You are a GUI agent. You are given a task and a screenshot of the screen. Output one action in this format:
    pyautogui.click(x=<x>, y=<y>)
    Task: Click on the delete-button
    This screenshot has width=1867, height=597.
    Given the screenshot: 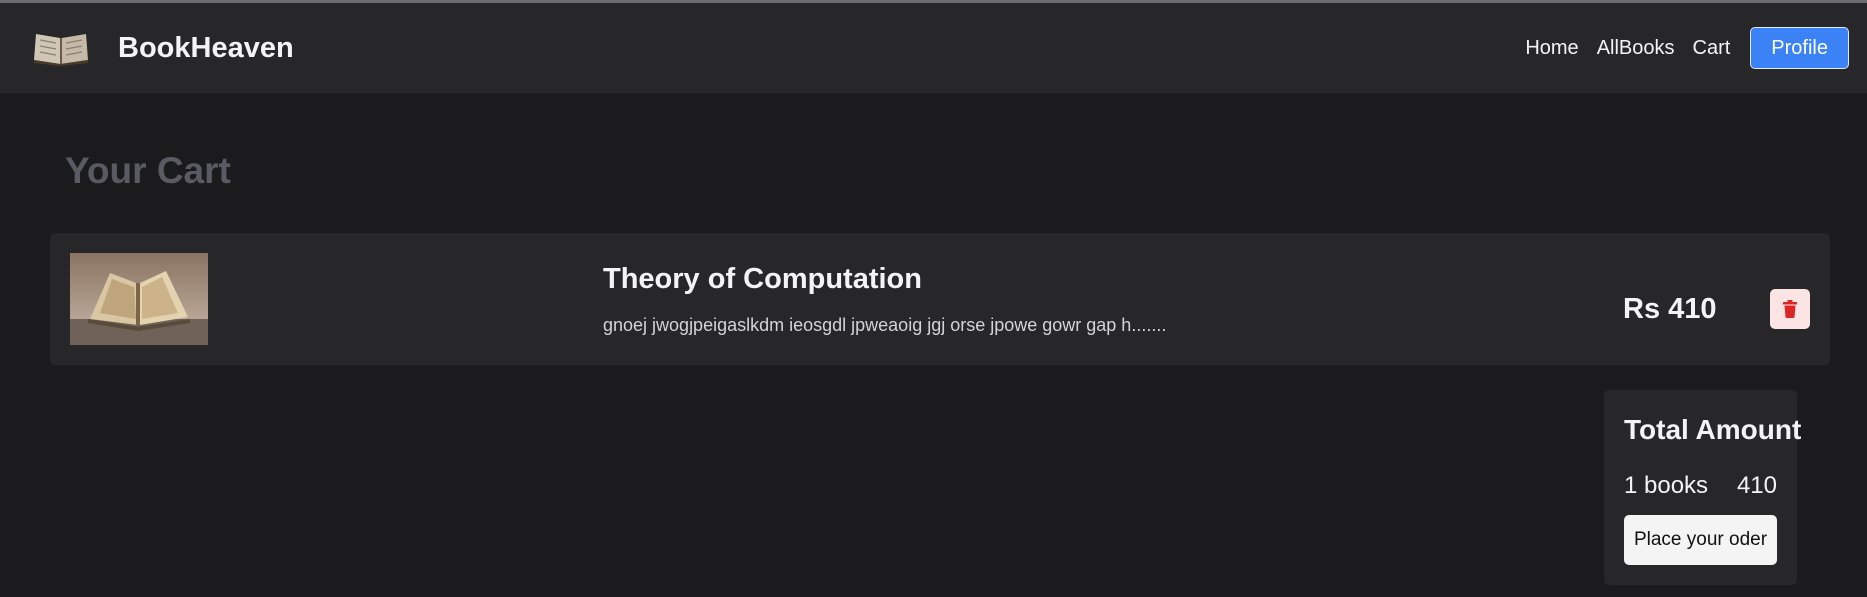 What is the action you would take?
    pyautogui.click(x=1790, y=309)
    